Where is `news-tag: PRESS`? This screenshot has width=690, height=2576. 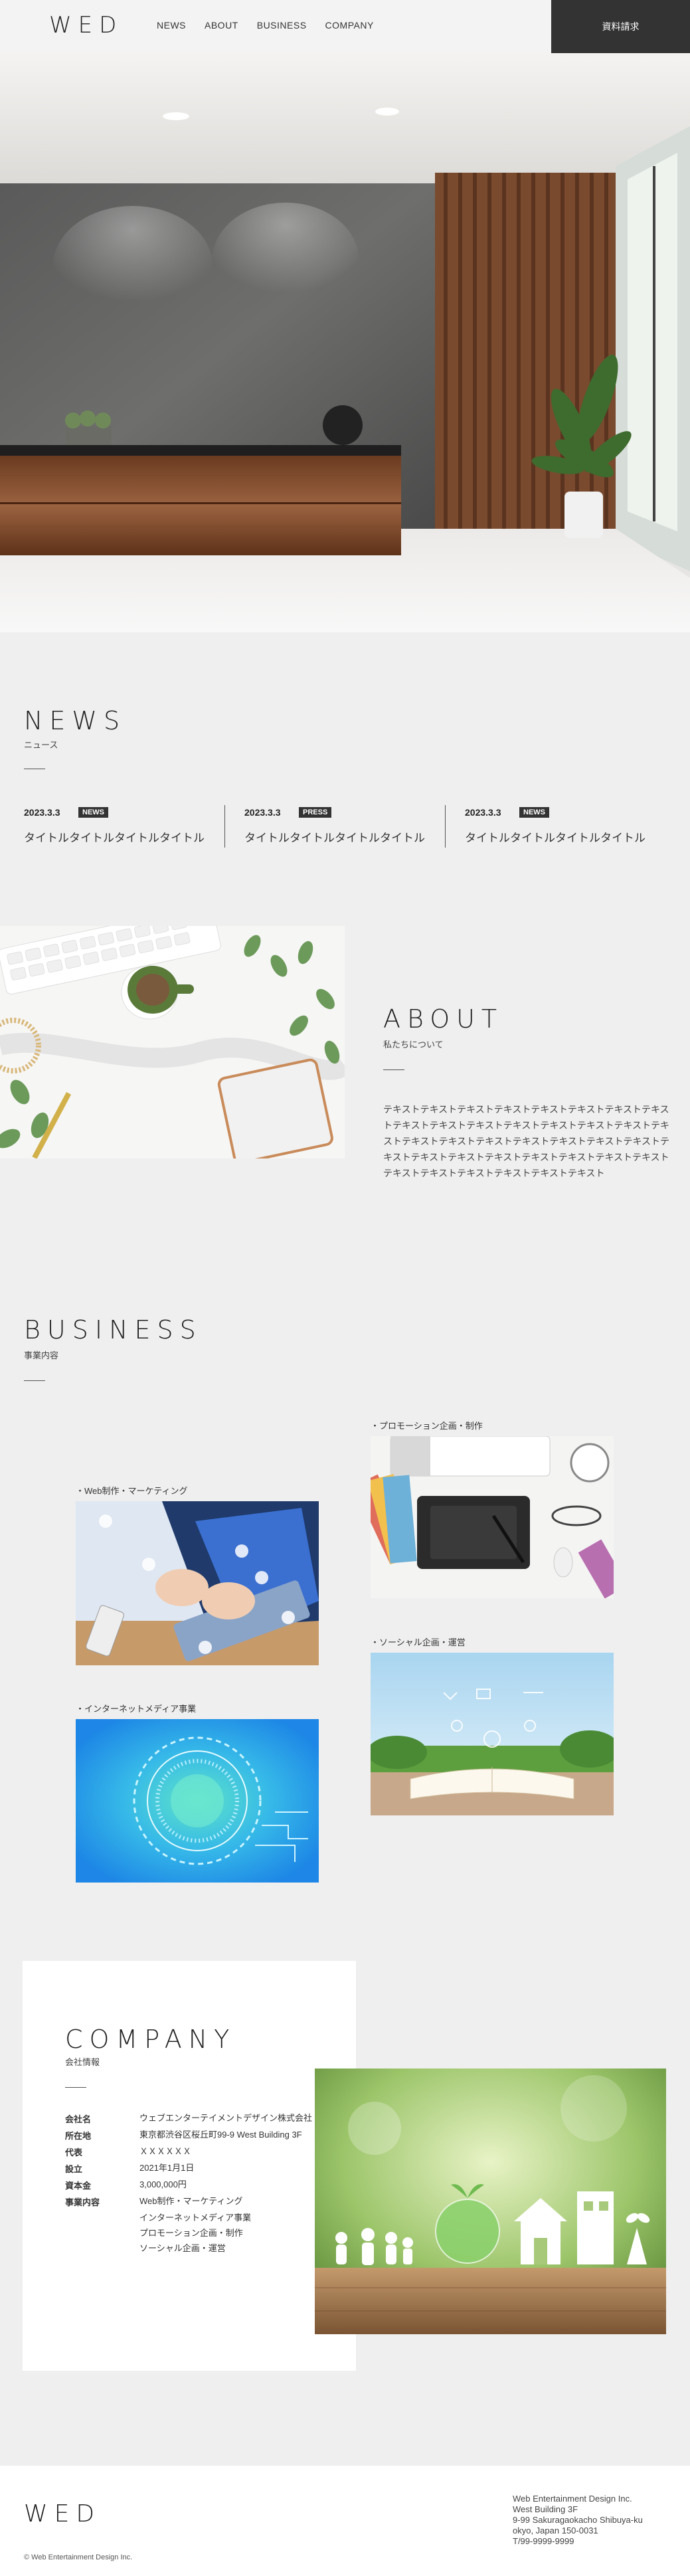
news-tag: PRESS is located at coordinates (315, 812).